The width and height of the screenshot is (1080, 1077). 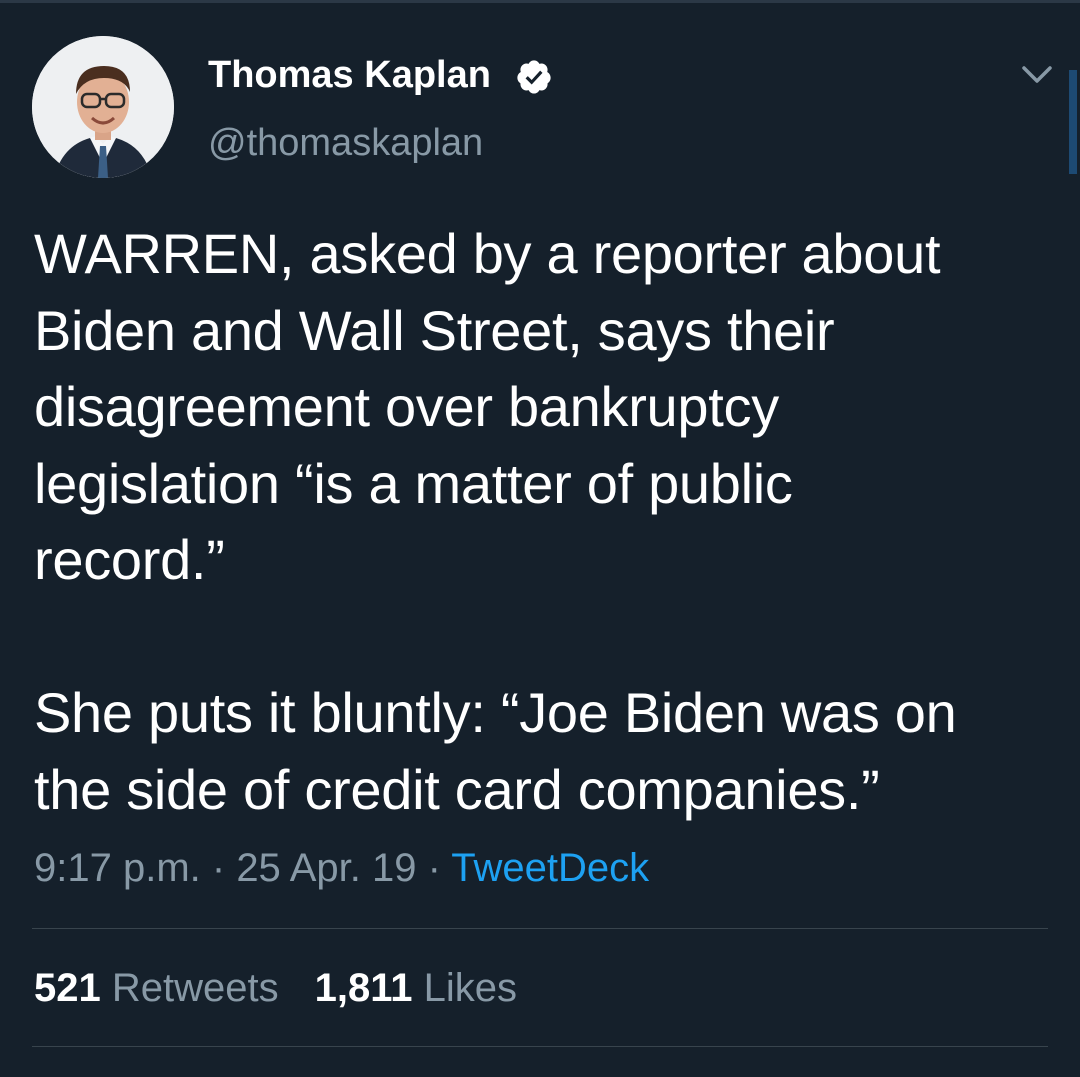 What do you see at coordinates (540, 1) in the screenshot?
I see `top-border` at bounding box center [540, 1].